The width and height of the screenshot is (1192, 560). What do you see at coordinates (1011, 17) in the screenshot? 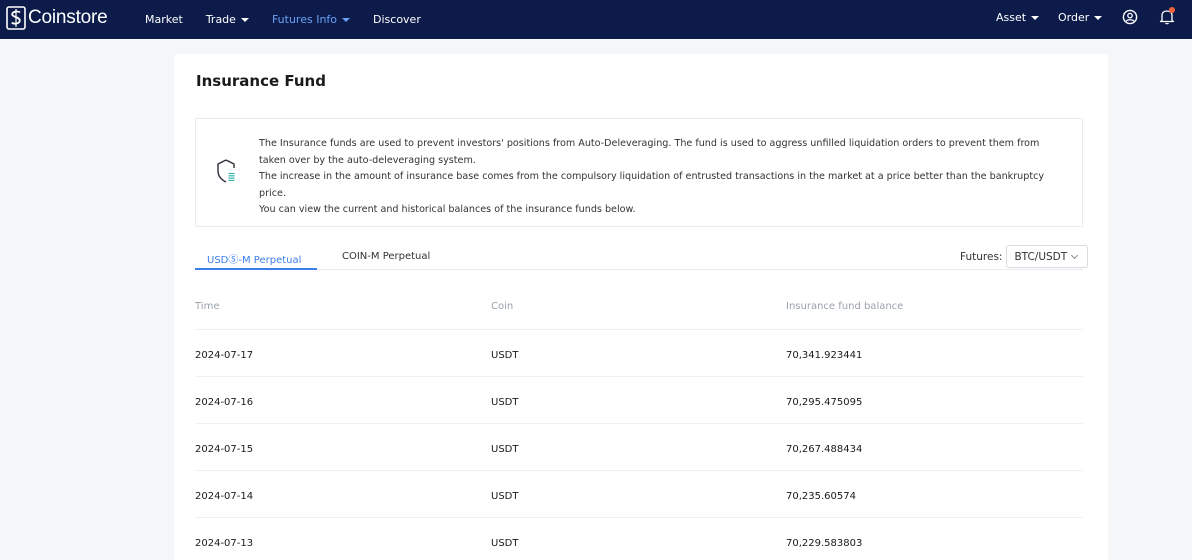
I see `nav-item-label: Asset` at bounding box center [1011, 17].